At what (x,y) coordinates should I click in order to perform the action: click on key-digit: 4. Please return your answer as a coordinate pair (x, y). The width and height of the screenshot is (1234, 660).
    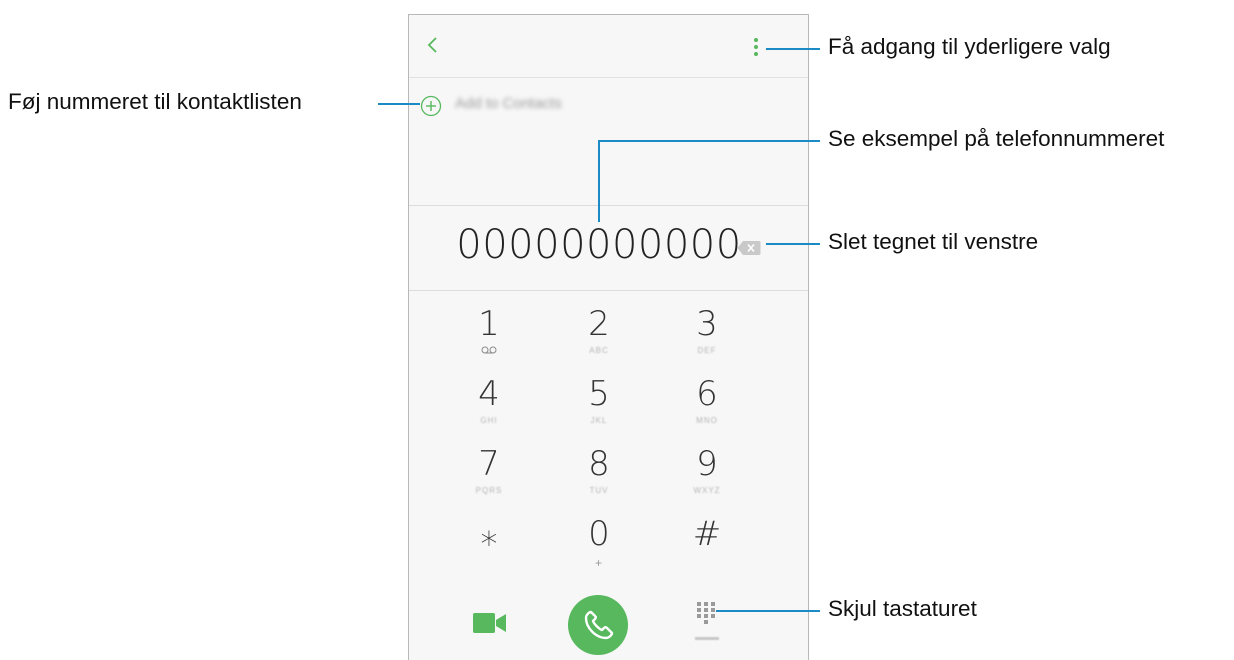
    Looking at the image, I should click on (489, 394).